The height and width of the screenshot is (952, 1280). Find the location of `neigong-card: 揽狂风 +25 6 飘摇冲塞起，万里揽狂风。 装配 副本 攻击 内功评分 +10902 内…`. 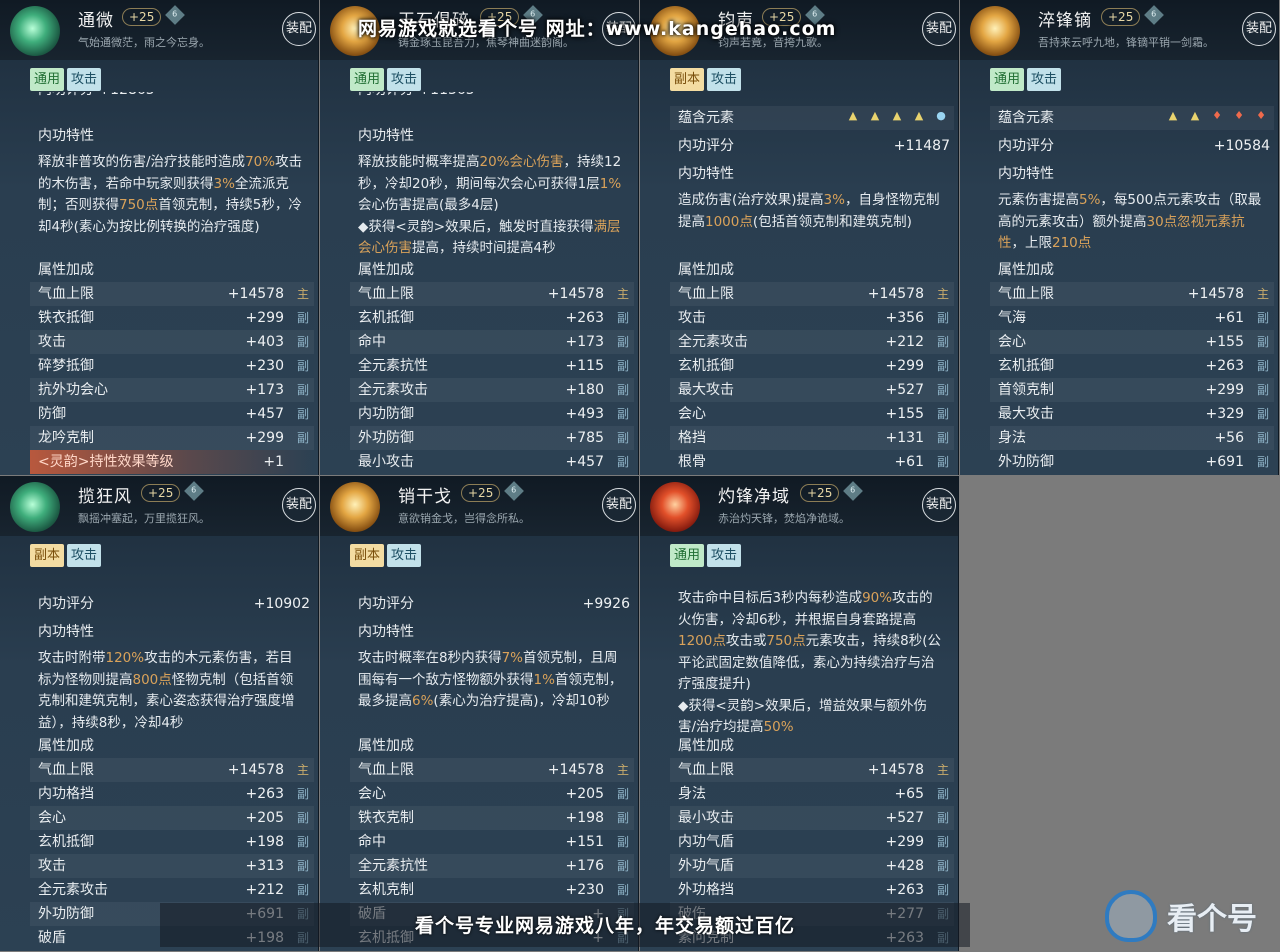

neigong-card: 揽狂风 +25 6 飘摇冲塞起，万里揽狂风。 装配 副本 攻击 内功评分 +10902 内… is located at coordinates (159, 713).